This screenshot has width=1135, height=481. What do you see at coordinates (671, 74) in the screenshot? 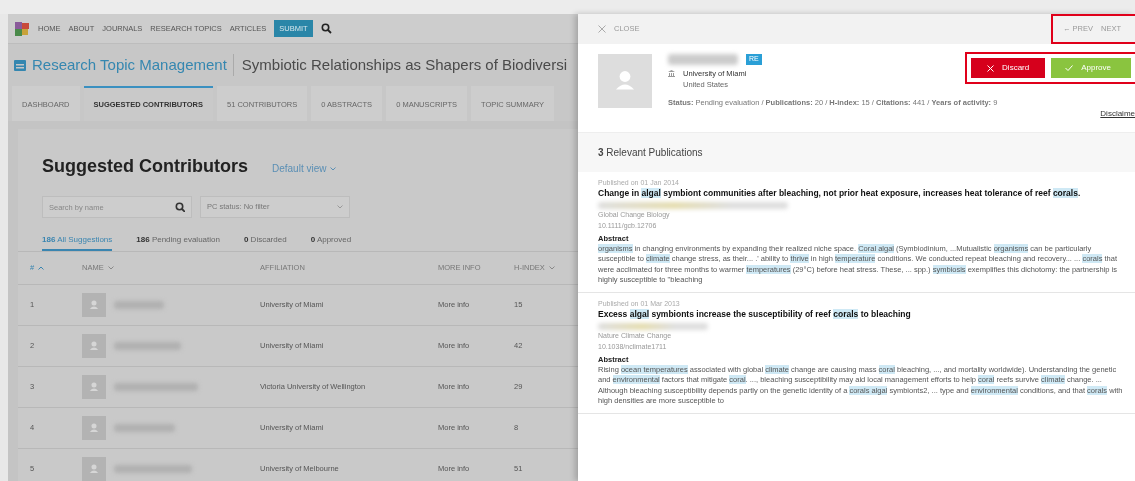
I see `institution-icon` at bounding box center [671, 74].